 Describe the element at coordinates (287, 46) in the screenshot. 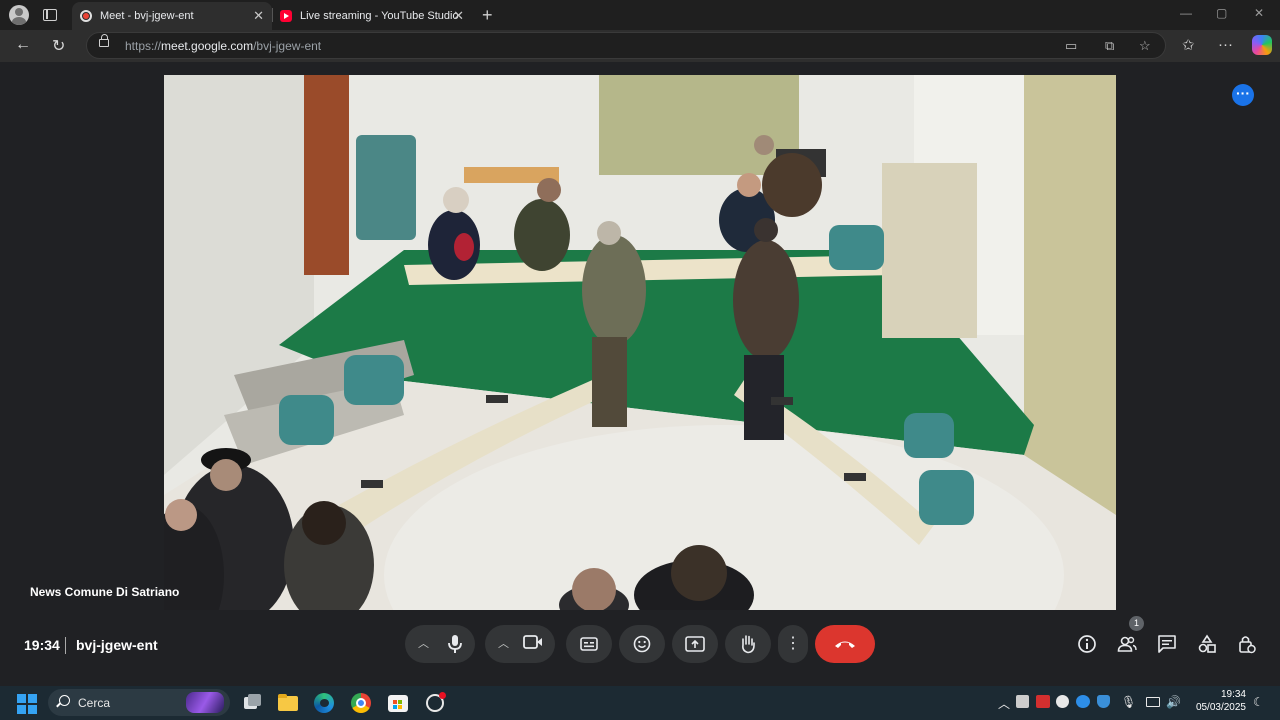

I see `url-path: /bvj-jgew-ent` at that location.